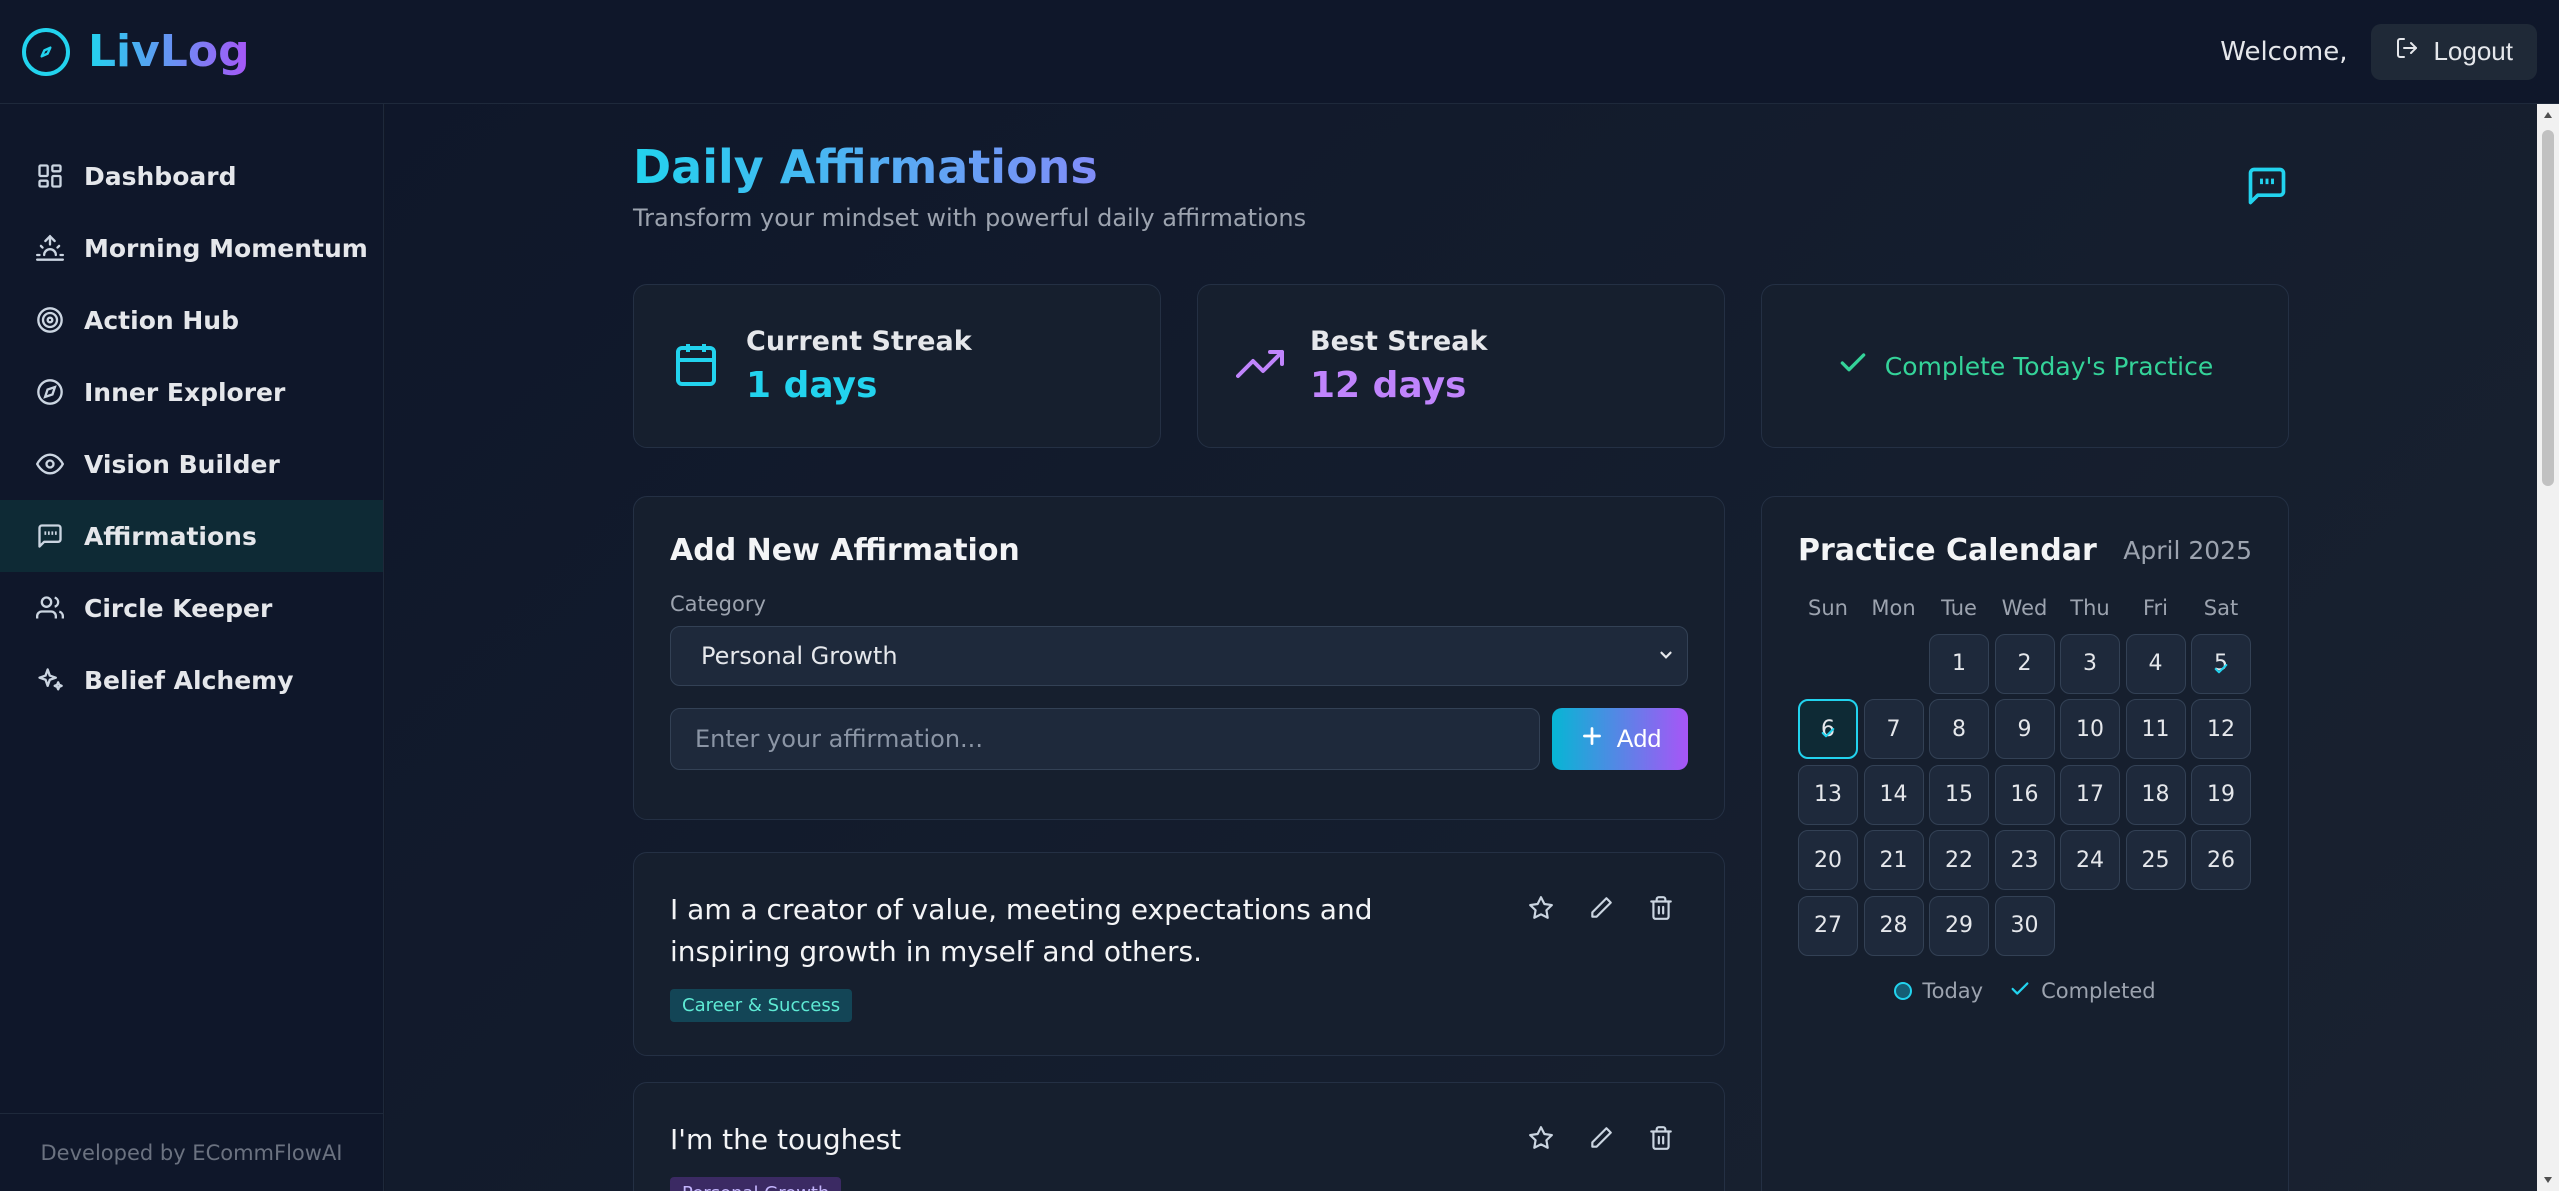 This screenshot has width=2559, height=1191. I want to click on legend-completed-label: Completed, so click(2098, 991).